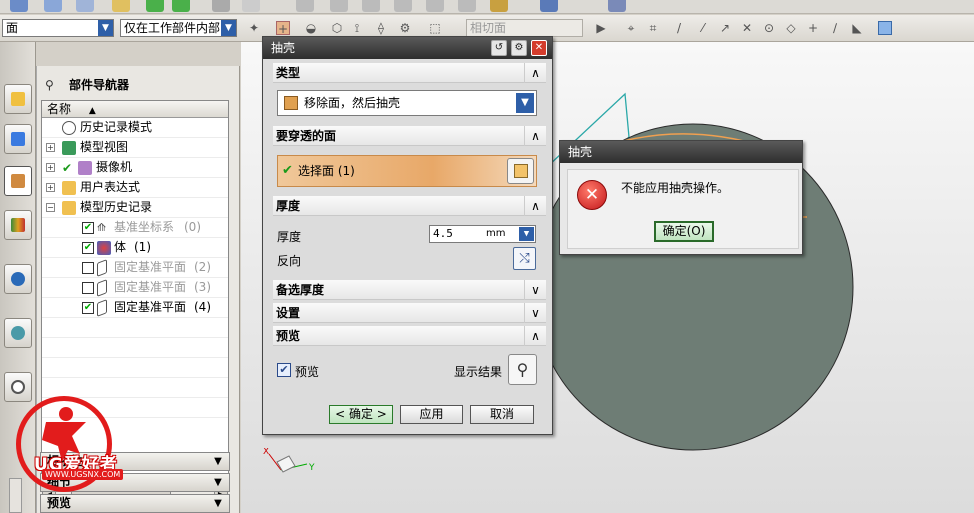 The height and width of the screenshot is (513, 974). What do you see at coordinates (135, 248) in the screenshot?
I see `tree-row: ✔ 体 (1)` at bounding box center [135, 248].